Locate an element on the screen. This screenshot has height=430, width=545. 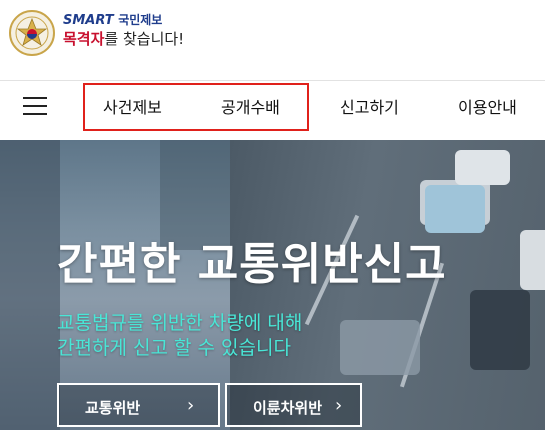
traffic-violation-label: 교통위반 is located at coordinates (113, 408).